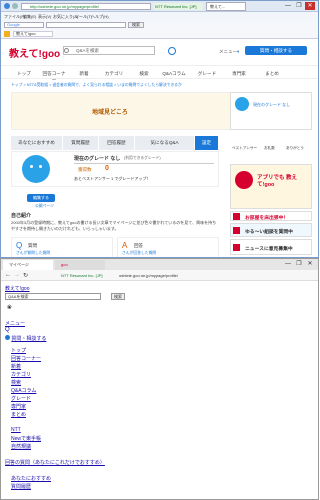 The height and width of the screenshot is (500, 320). Describe the element at coordinates (310, 264) in the screenshot. I see `edge-close-button: ✕` at that location.